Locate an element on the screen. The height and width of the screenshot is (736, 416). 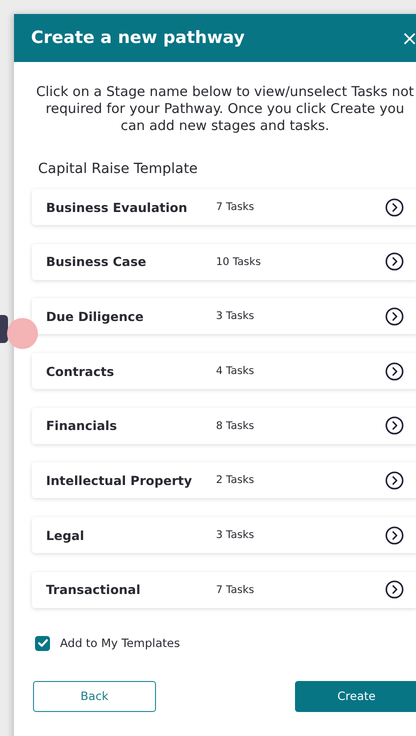
stage-name: Transactional is located at coordinates (94, 590).